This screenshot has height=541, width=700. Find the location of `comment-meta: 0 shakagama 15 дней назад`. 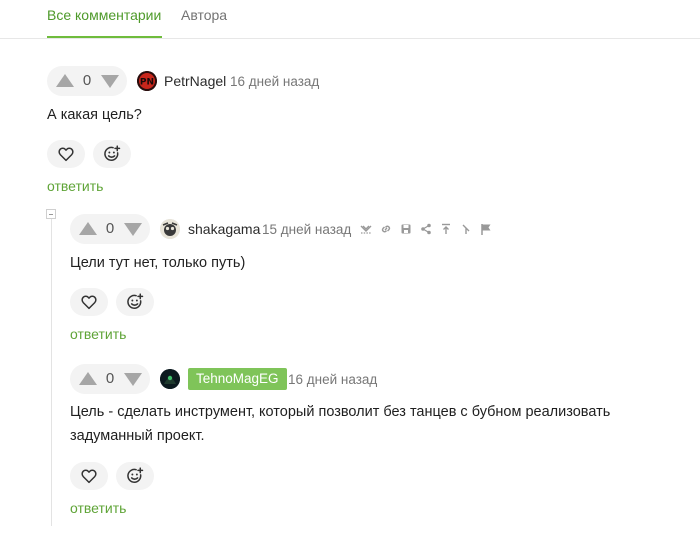

comment-meta: 0 shakagama 15 дней назад is located at coordinates (380, 229).